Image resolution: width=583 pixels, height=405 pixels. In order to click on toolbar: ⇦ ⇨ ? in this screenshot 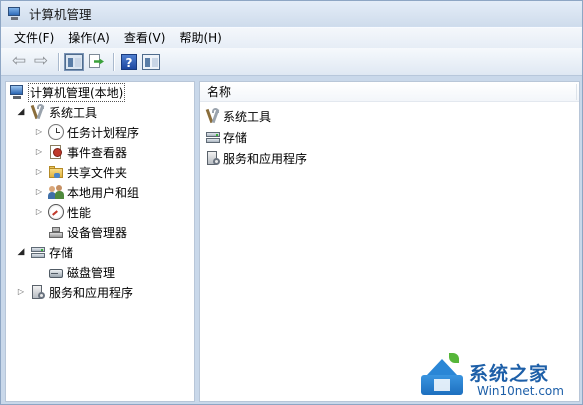, I will do `click(291, 62)`.